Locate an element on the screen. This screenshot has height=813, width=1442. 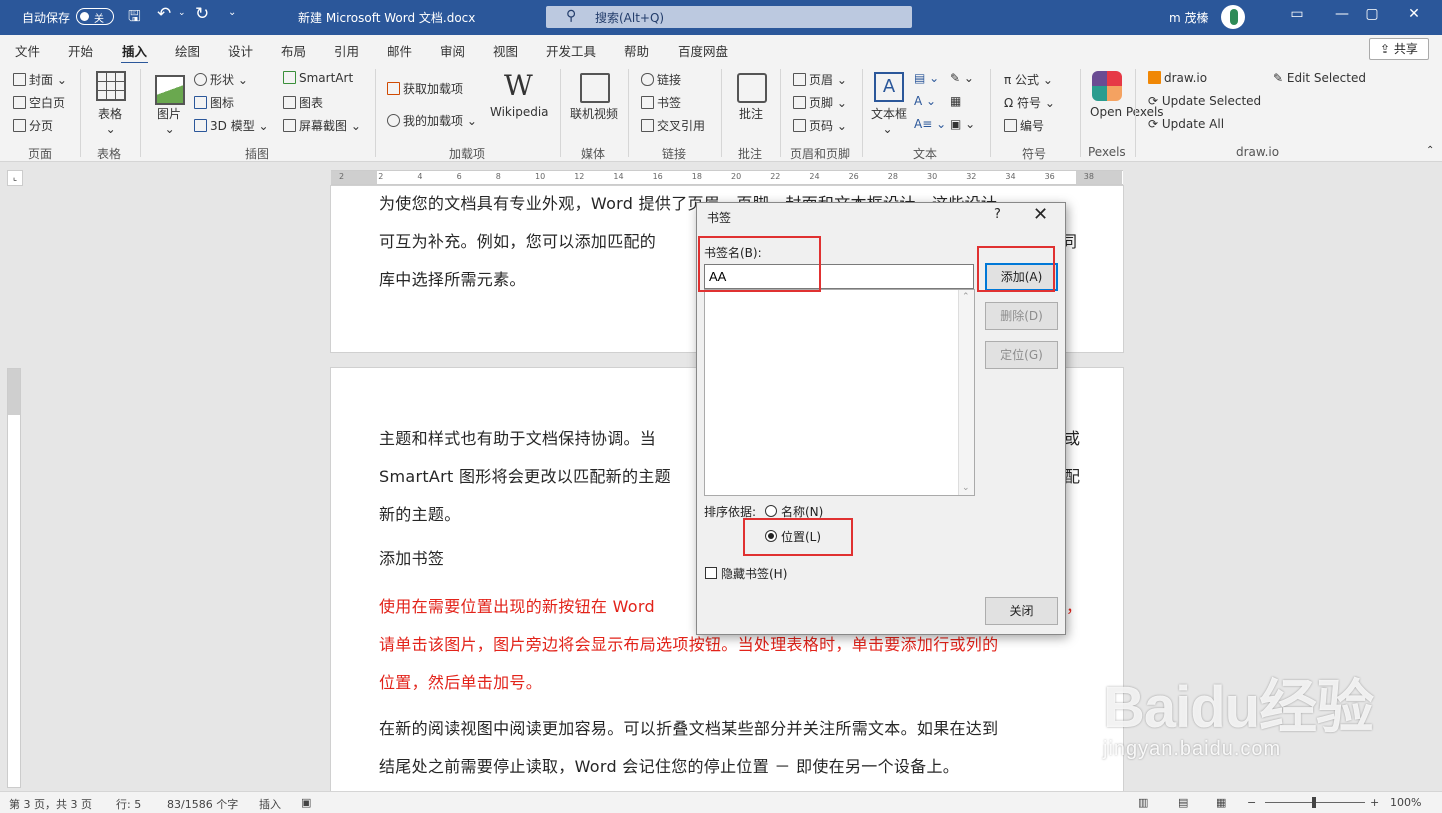
macro-icon: ▣ is located at coordinates (306, 802).